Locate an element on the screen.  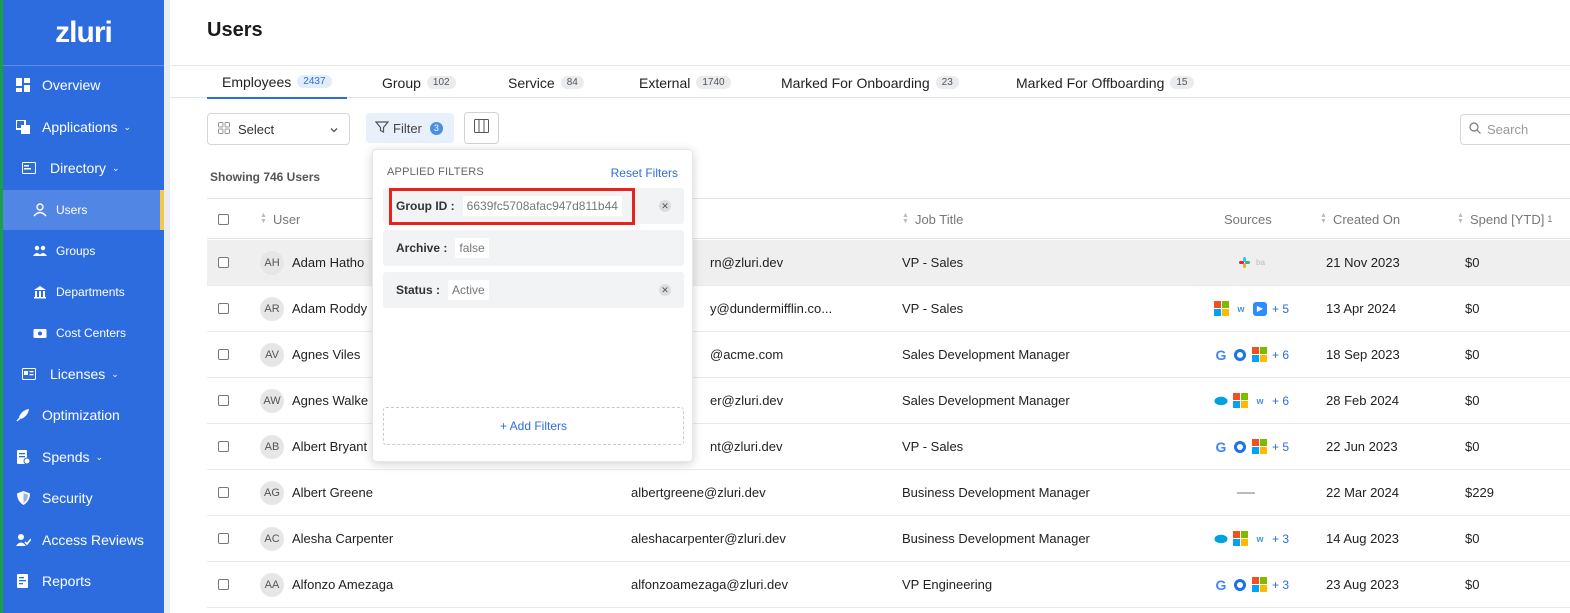
tab-external: External 1740 is located at coordinates (685, 82).